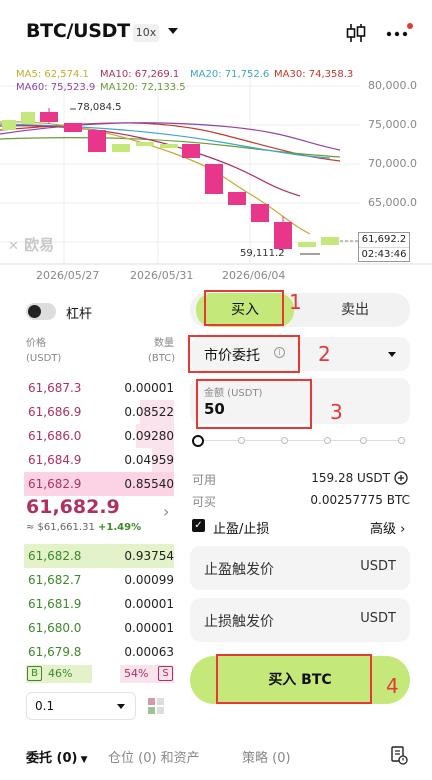  I want to click on slider-handle, so click(198, 441).